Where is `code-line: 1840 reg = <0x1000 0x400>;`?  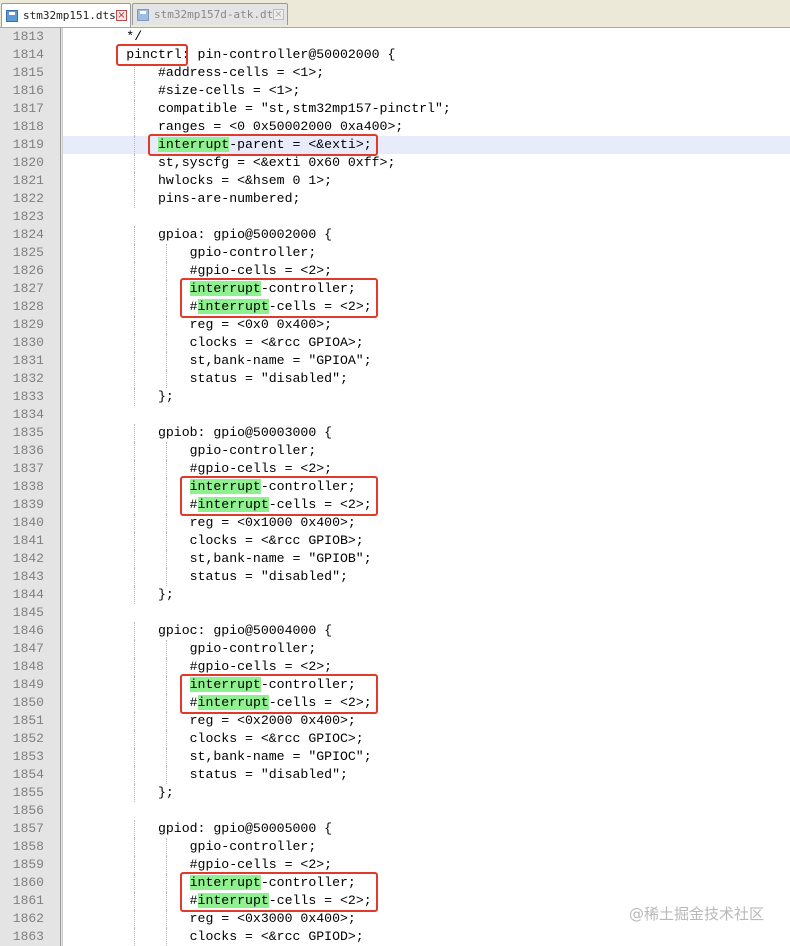
code-line: 1840 reg = <0x1000 0x400>; is located at coordinates (395, 523).